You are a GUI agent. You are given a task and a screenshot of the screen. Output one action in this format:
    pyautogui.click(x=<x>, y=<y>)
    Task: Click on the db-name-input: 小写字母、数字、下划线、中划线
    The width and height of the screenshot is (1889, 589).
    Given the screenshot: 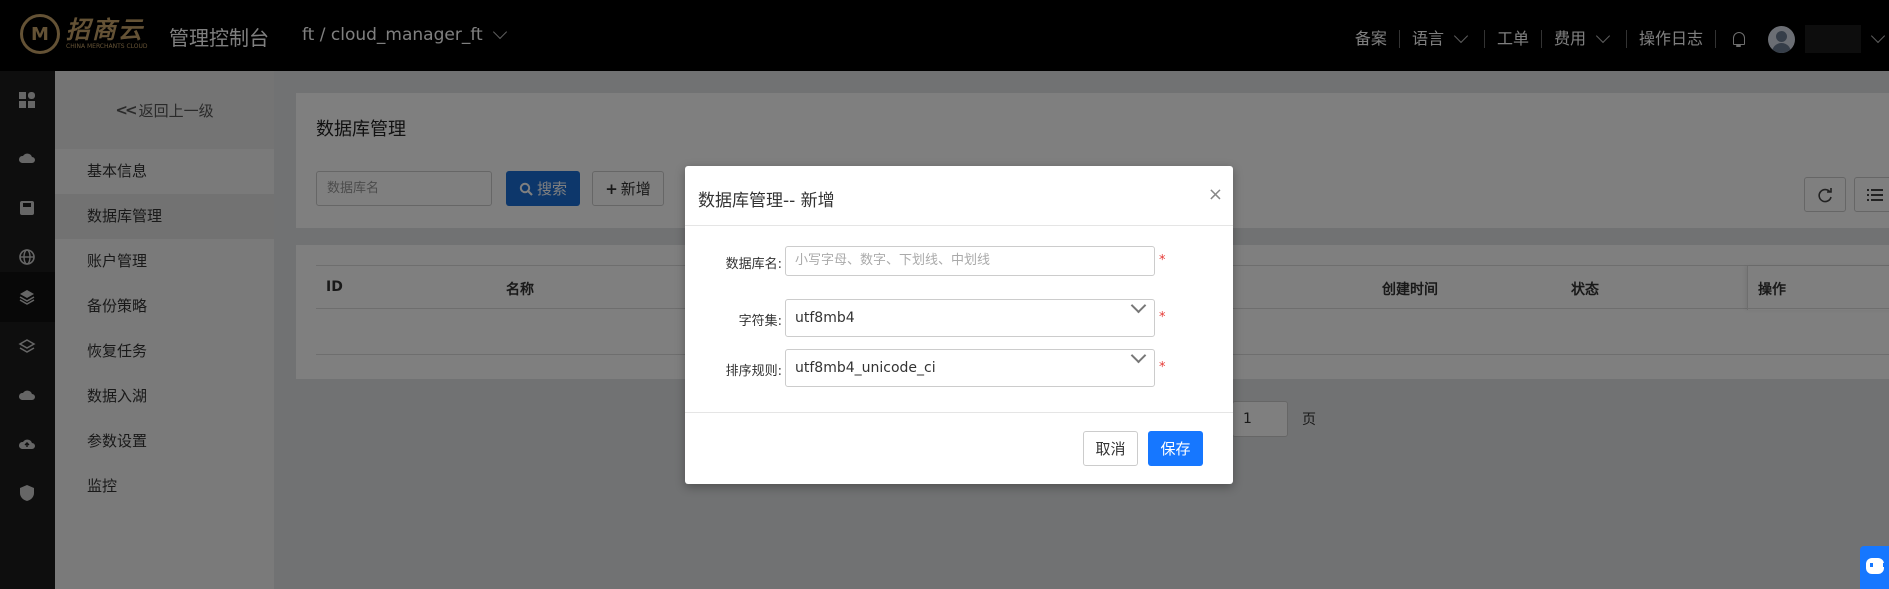 What is the action you would take?
    pyautogui.click(x=970, y=261)
    